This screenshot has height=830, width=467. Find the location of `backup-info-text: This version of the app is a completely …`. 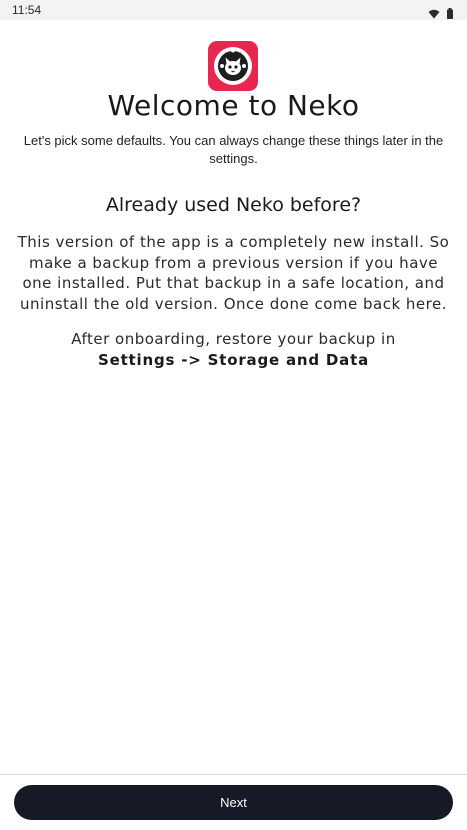

backup-info-text: This version of the app is a completely … is located at coordinates (233, 273).